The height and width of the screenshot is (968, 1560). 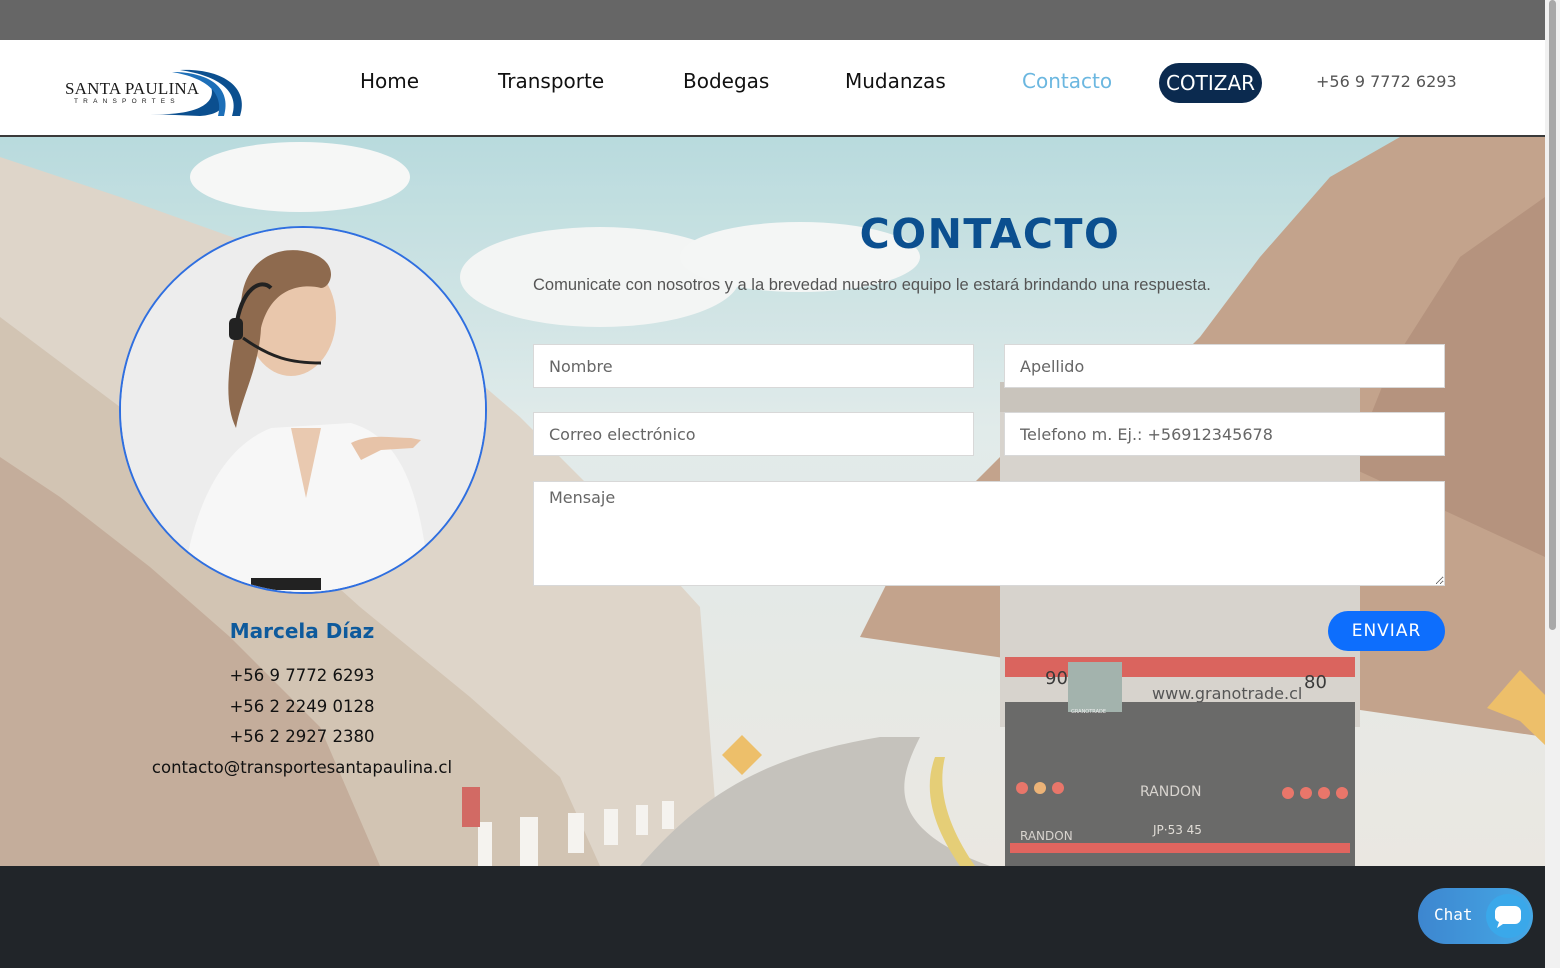 I want to click on submit-button: ENVIAR, so click(x=1386, y=631).